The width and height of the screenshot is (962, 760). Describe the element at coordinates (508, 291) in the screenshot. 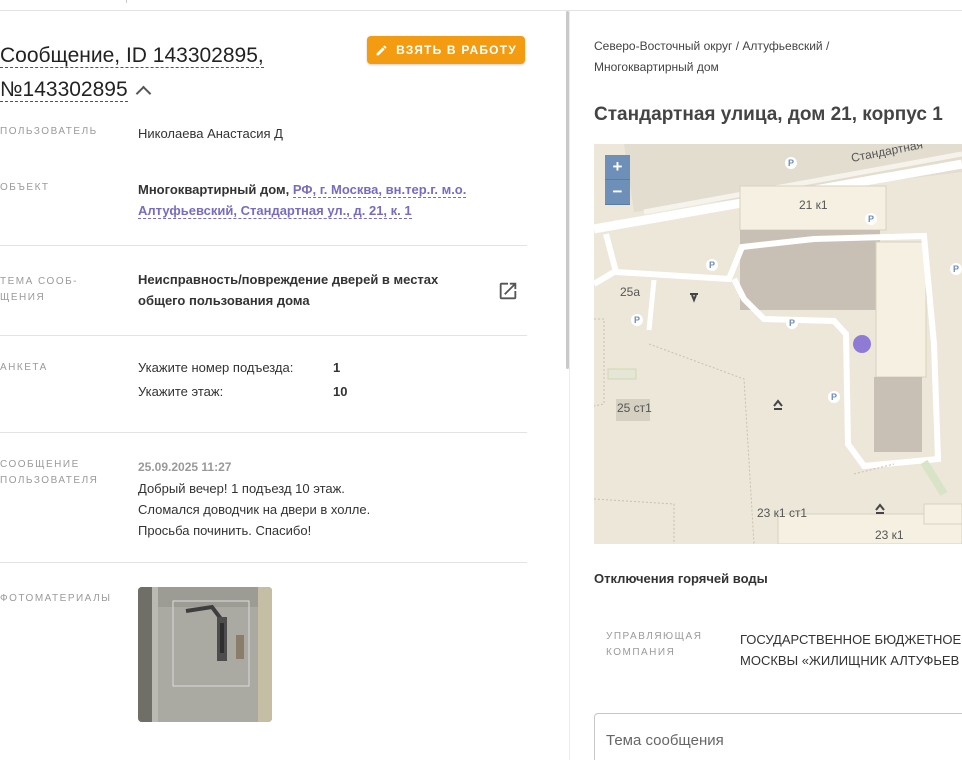

I see `open-external-icon` at that location.